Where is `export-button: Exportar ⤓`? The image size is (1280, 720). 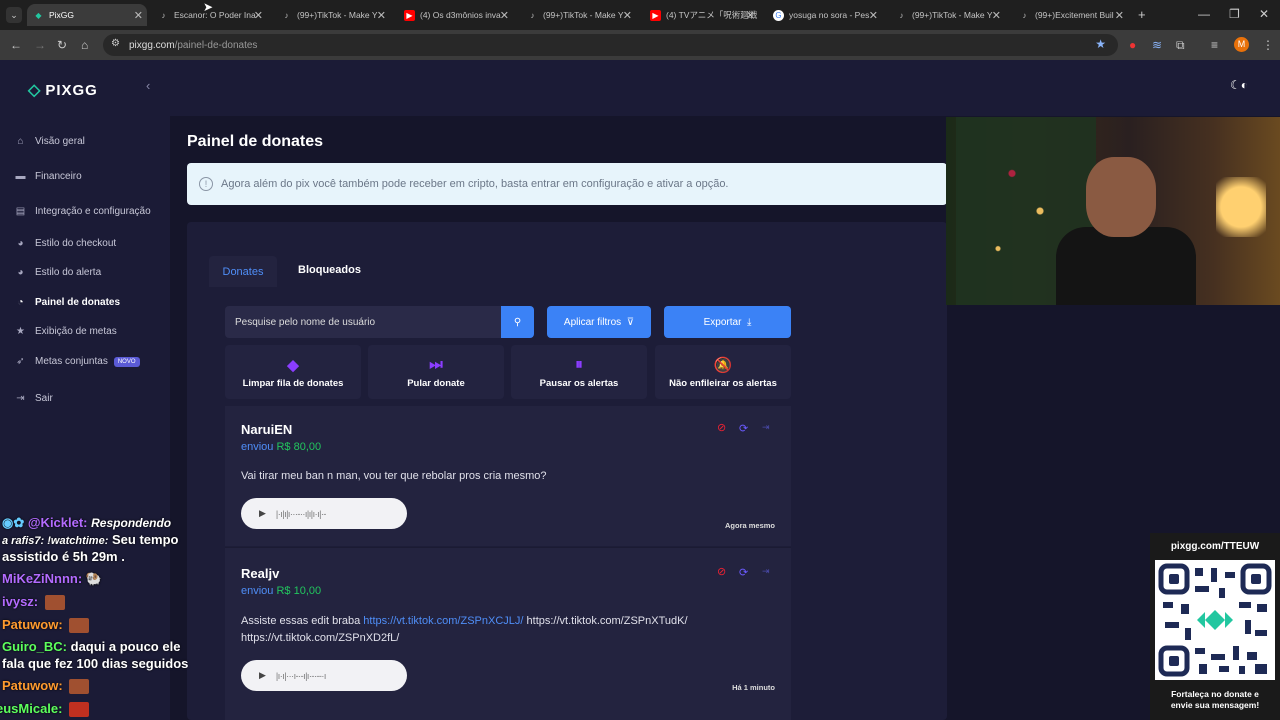
export-button: Exportar ⤓ is located at coordinates (727, 322).